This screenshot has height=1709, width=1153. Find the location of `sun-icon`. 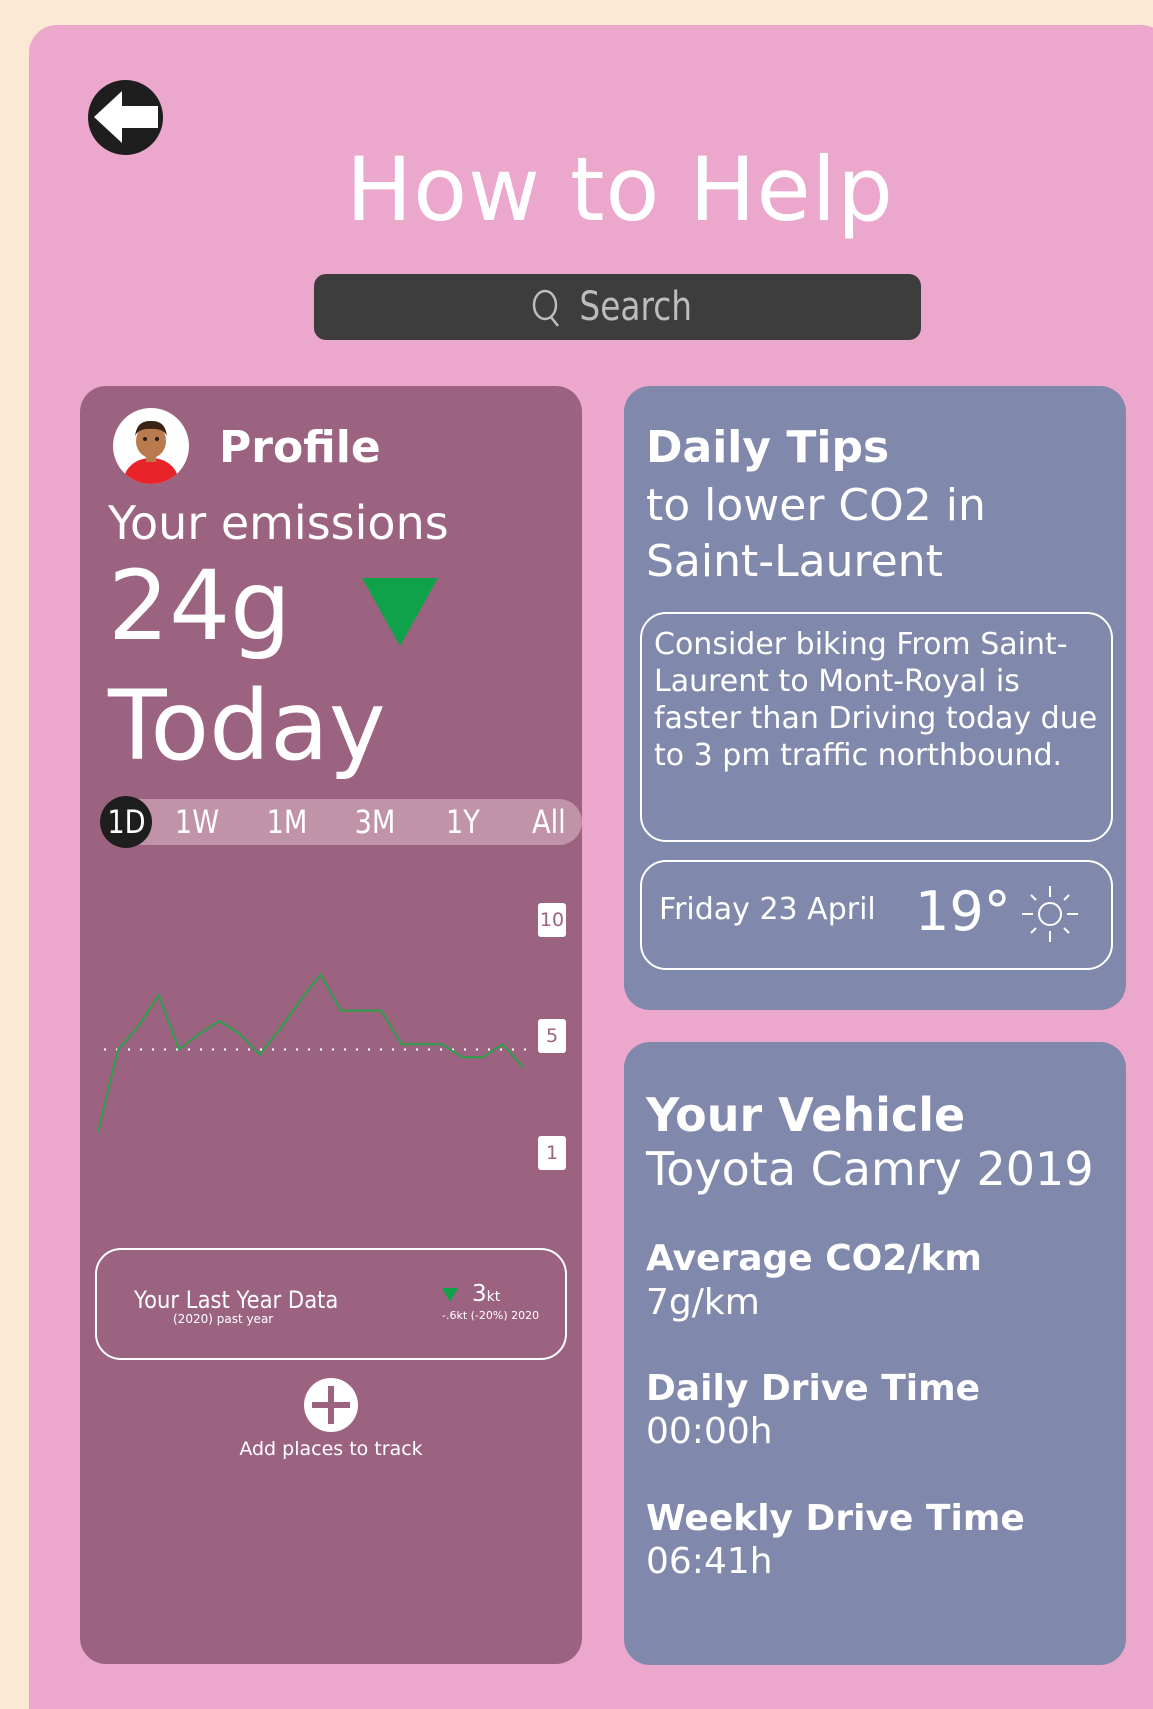

sun-icon is located at coordinates (1050, 914).